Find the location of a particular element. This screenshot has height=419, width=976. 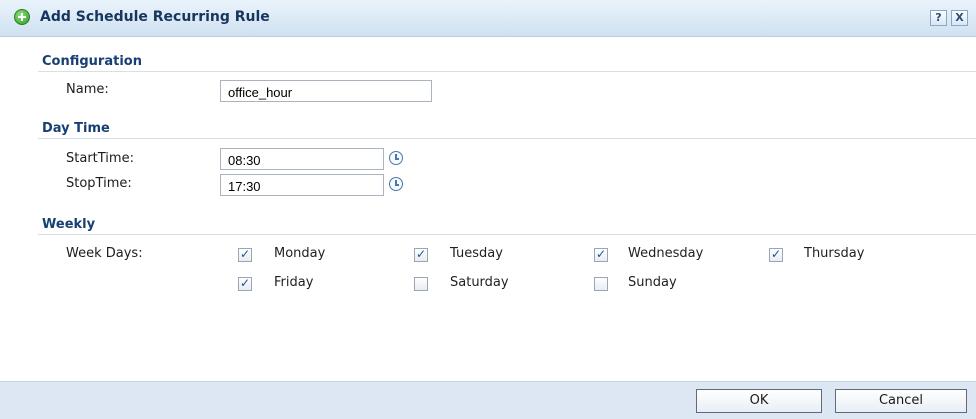

weekdays-label: Week Days: is located at coordinates (104, 253).